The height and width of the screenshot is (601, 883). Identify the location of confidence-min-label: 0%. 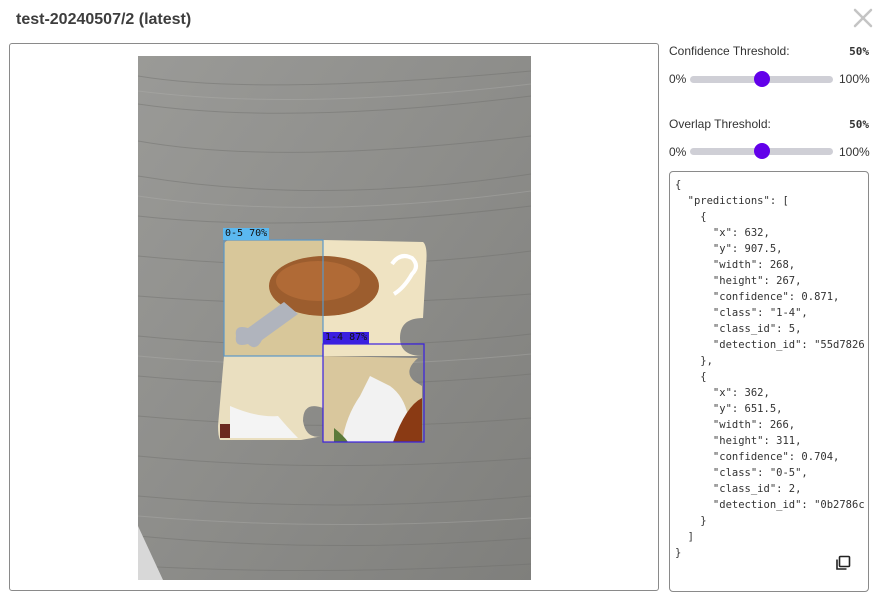
(678, 79).